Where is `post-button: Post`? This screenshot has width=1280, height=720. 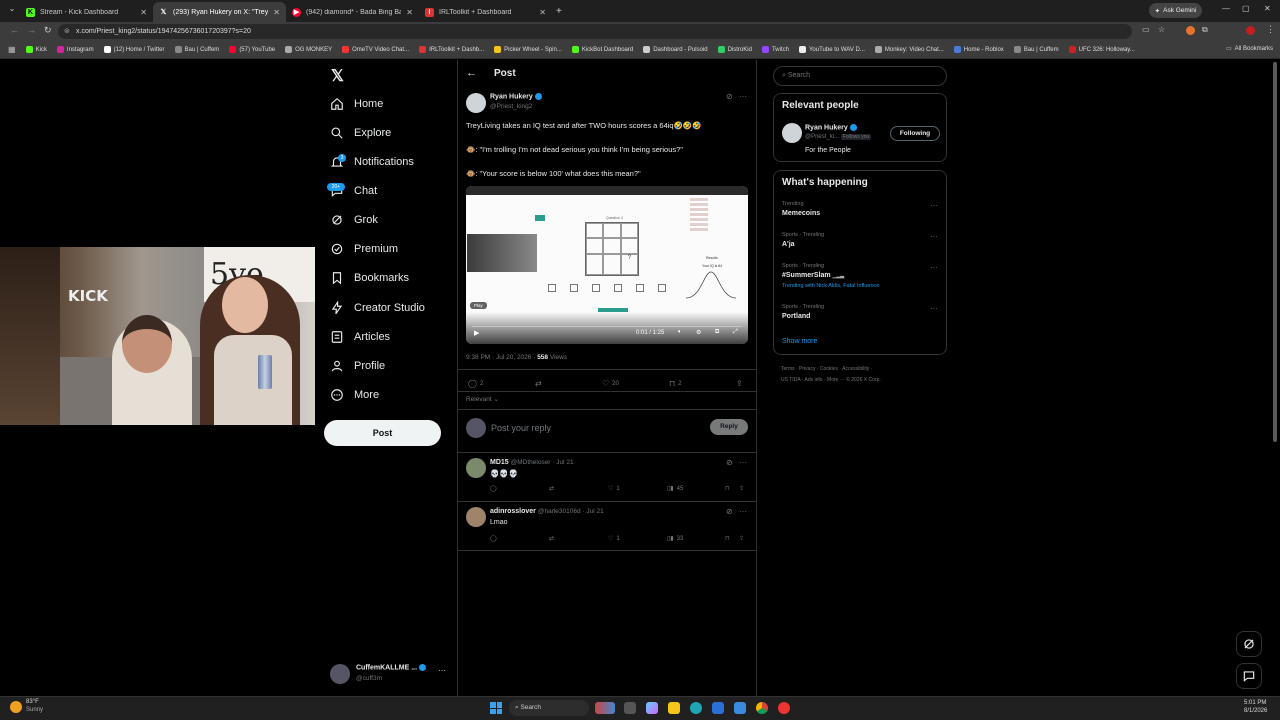 post-button: Post is located at coordinates (382, 433).